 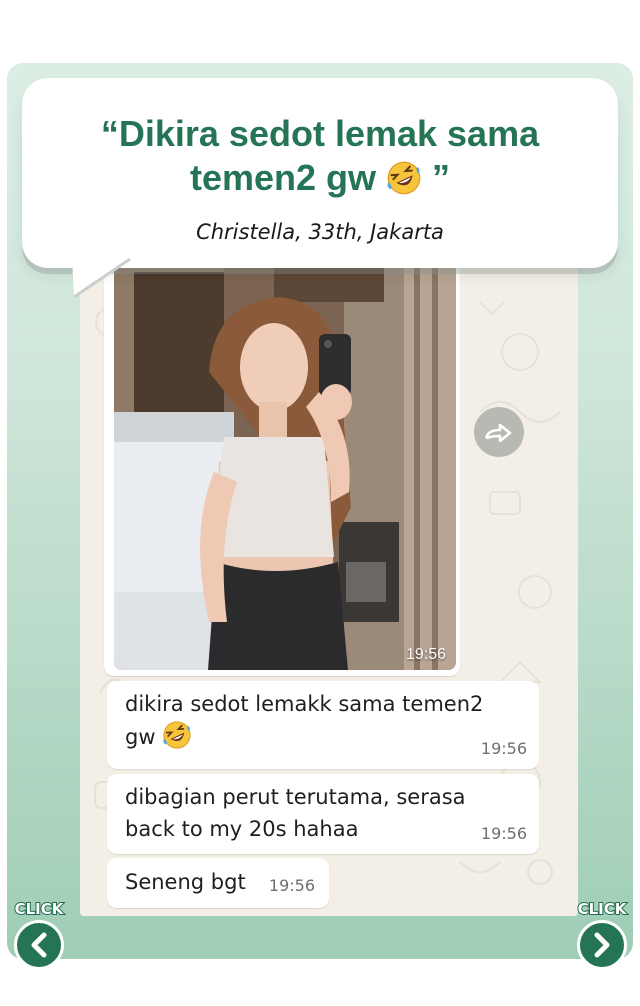 I want to click on chat-message: Seneng bgt 19:56, so click(x=218, y=883).